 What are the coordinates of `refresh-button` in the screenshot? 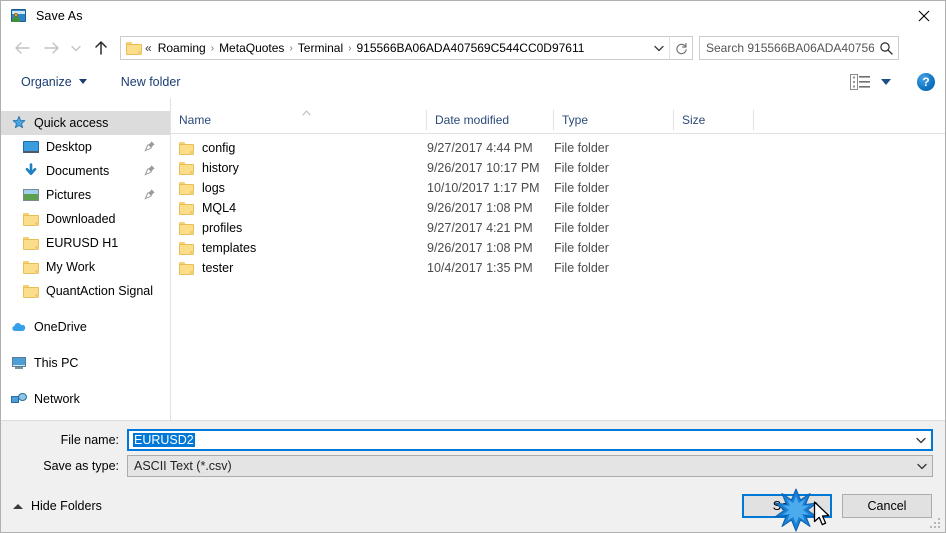 It's located at (680, 48).